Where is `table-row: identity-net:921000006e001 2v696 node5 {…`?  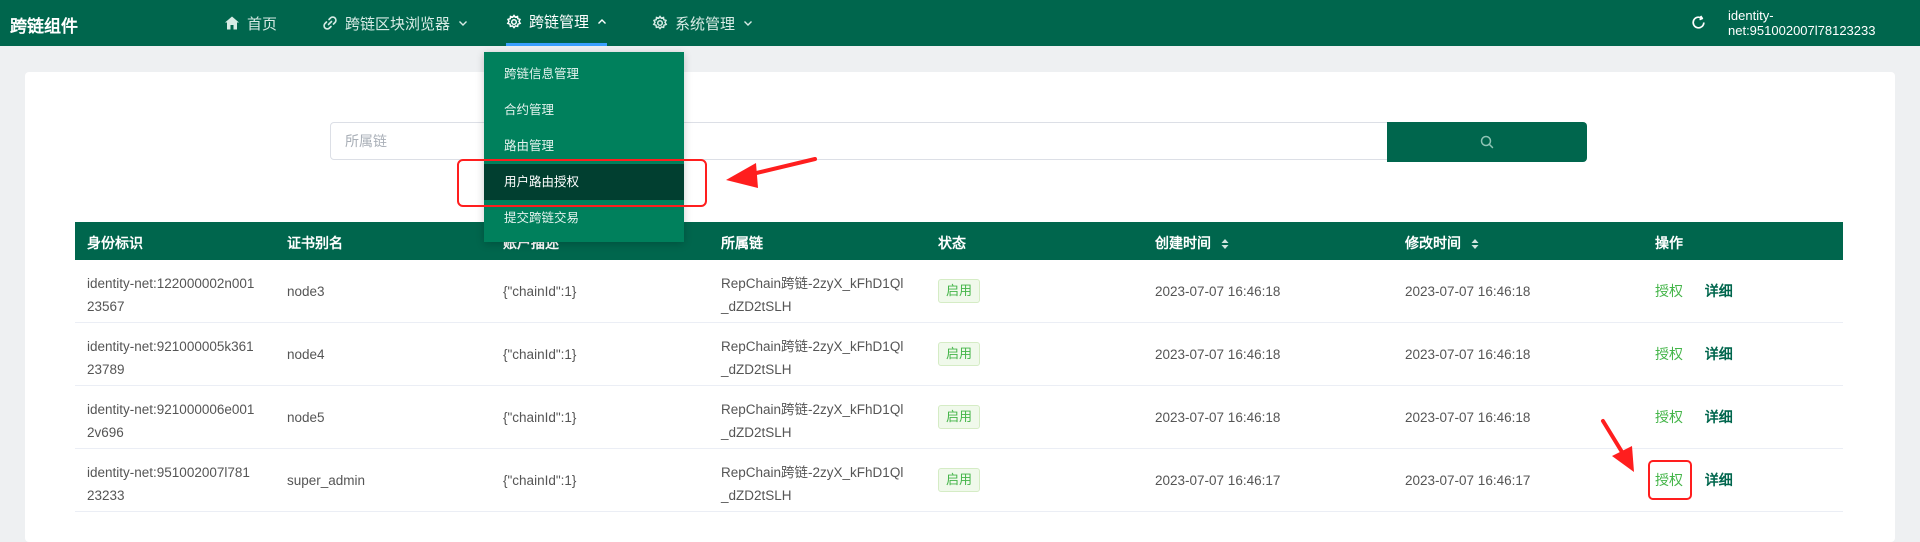
table-row: identity-net:921000006e001 2v696 node5 {… is located at coordinates (959, 417).